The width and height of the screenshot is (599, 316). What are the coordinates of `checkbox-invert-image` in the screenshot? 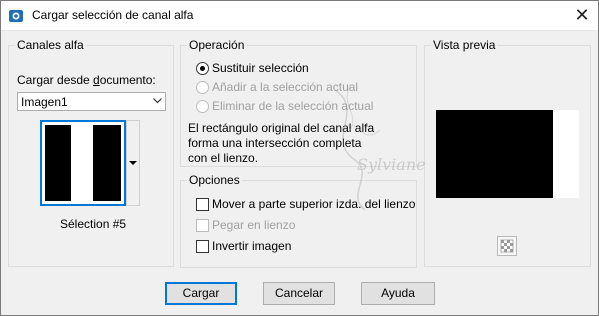 It's located at (202, 246).